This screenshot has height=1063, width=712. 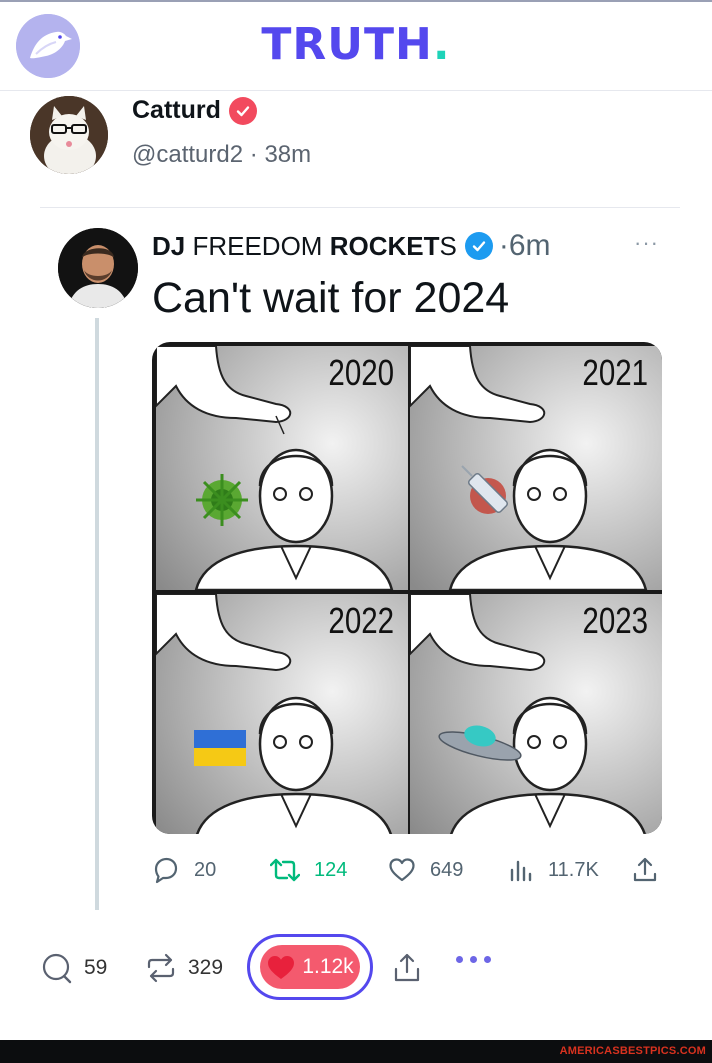 I want to click on more-options-icon: ···, so click(x=646, y=243).